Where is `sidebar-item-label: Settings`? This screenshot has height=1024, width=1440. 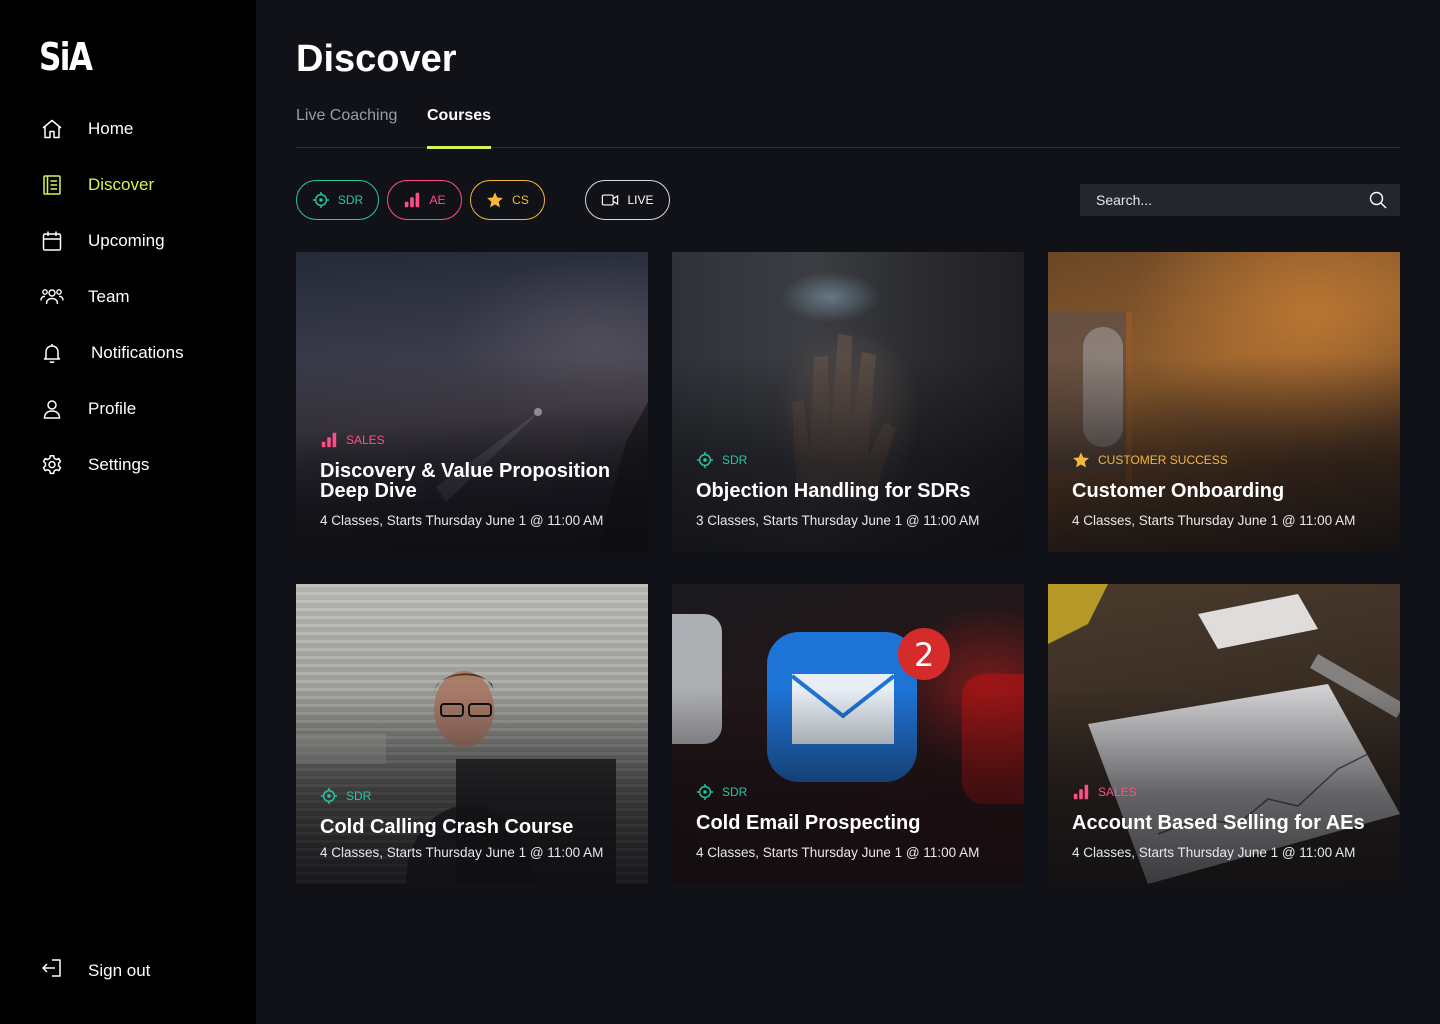 sidebar-item-label: Settings is located at coordinates (119, 464).